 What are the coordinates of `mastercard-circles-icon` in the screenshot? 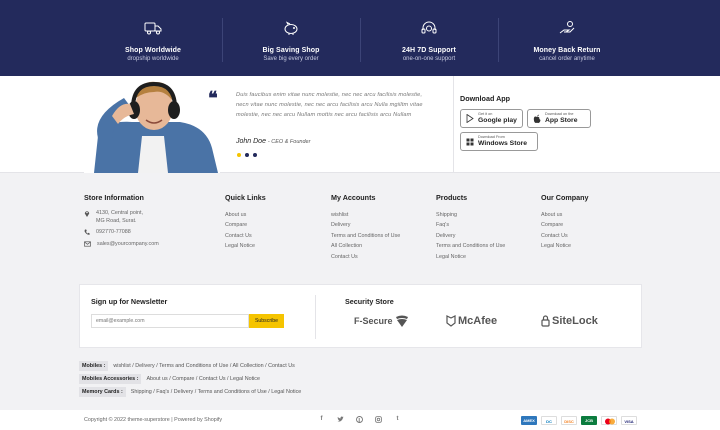 It's located at (610, 421).